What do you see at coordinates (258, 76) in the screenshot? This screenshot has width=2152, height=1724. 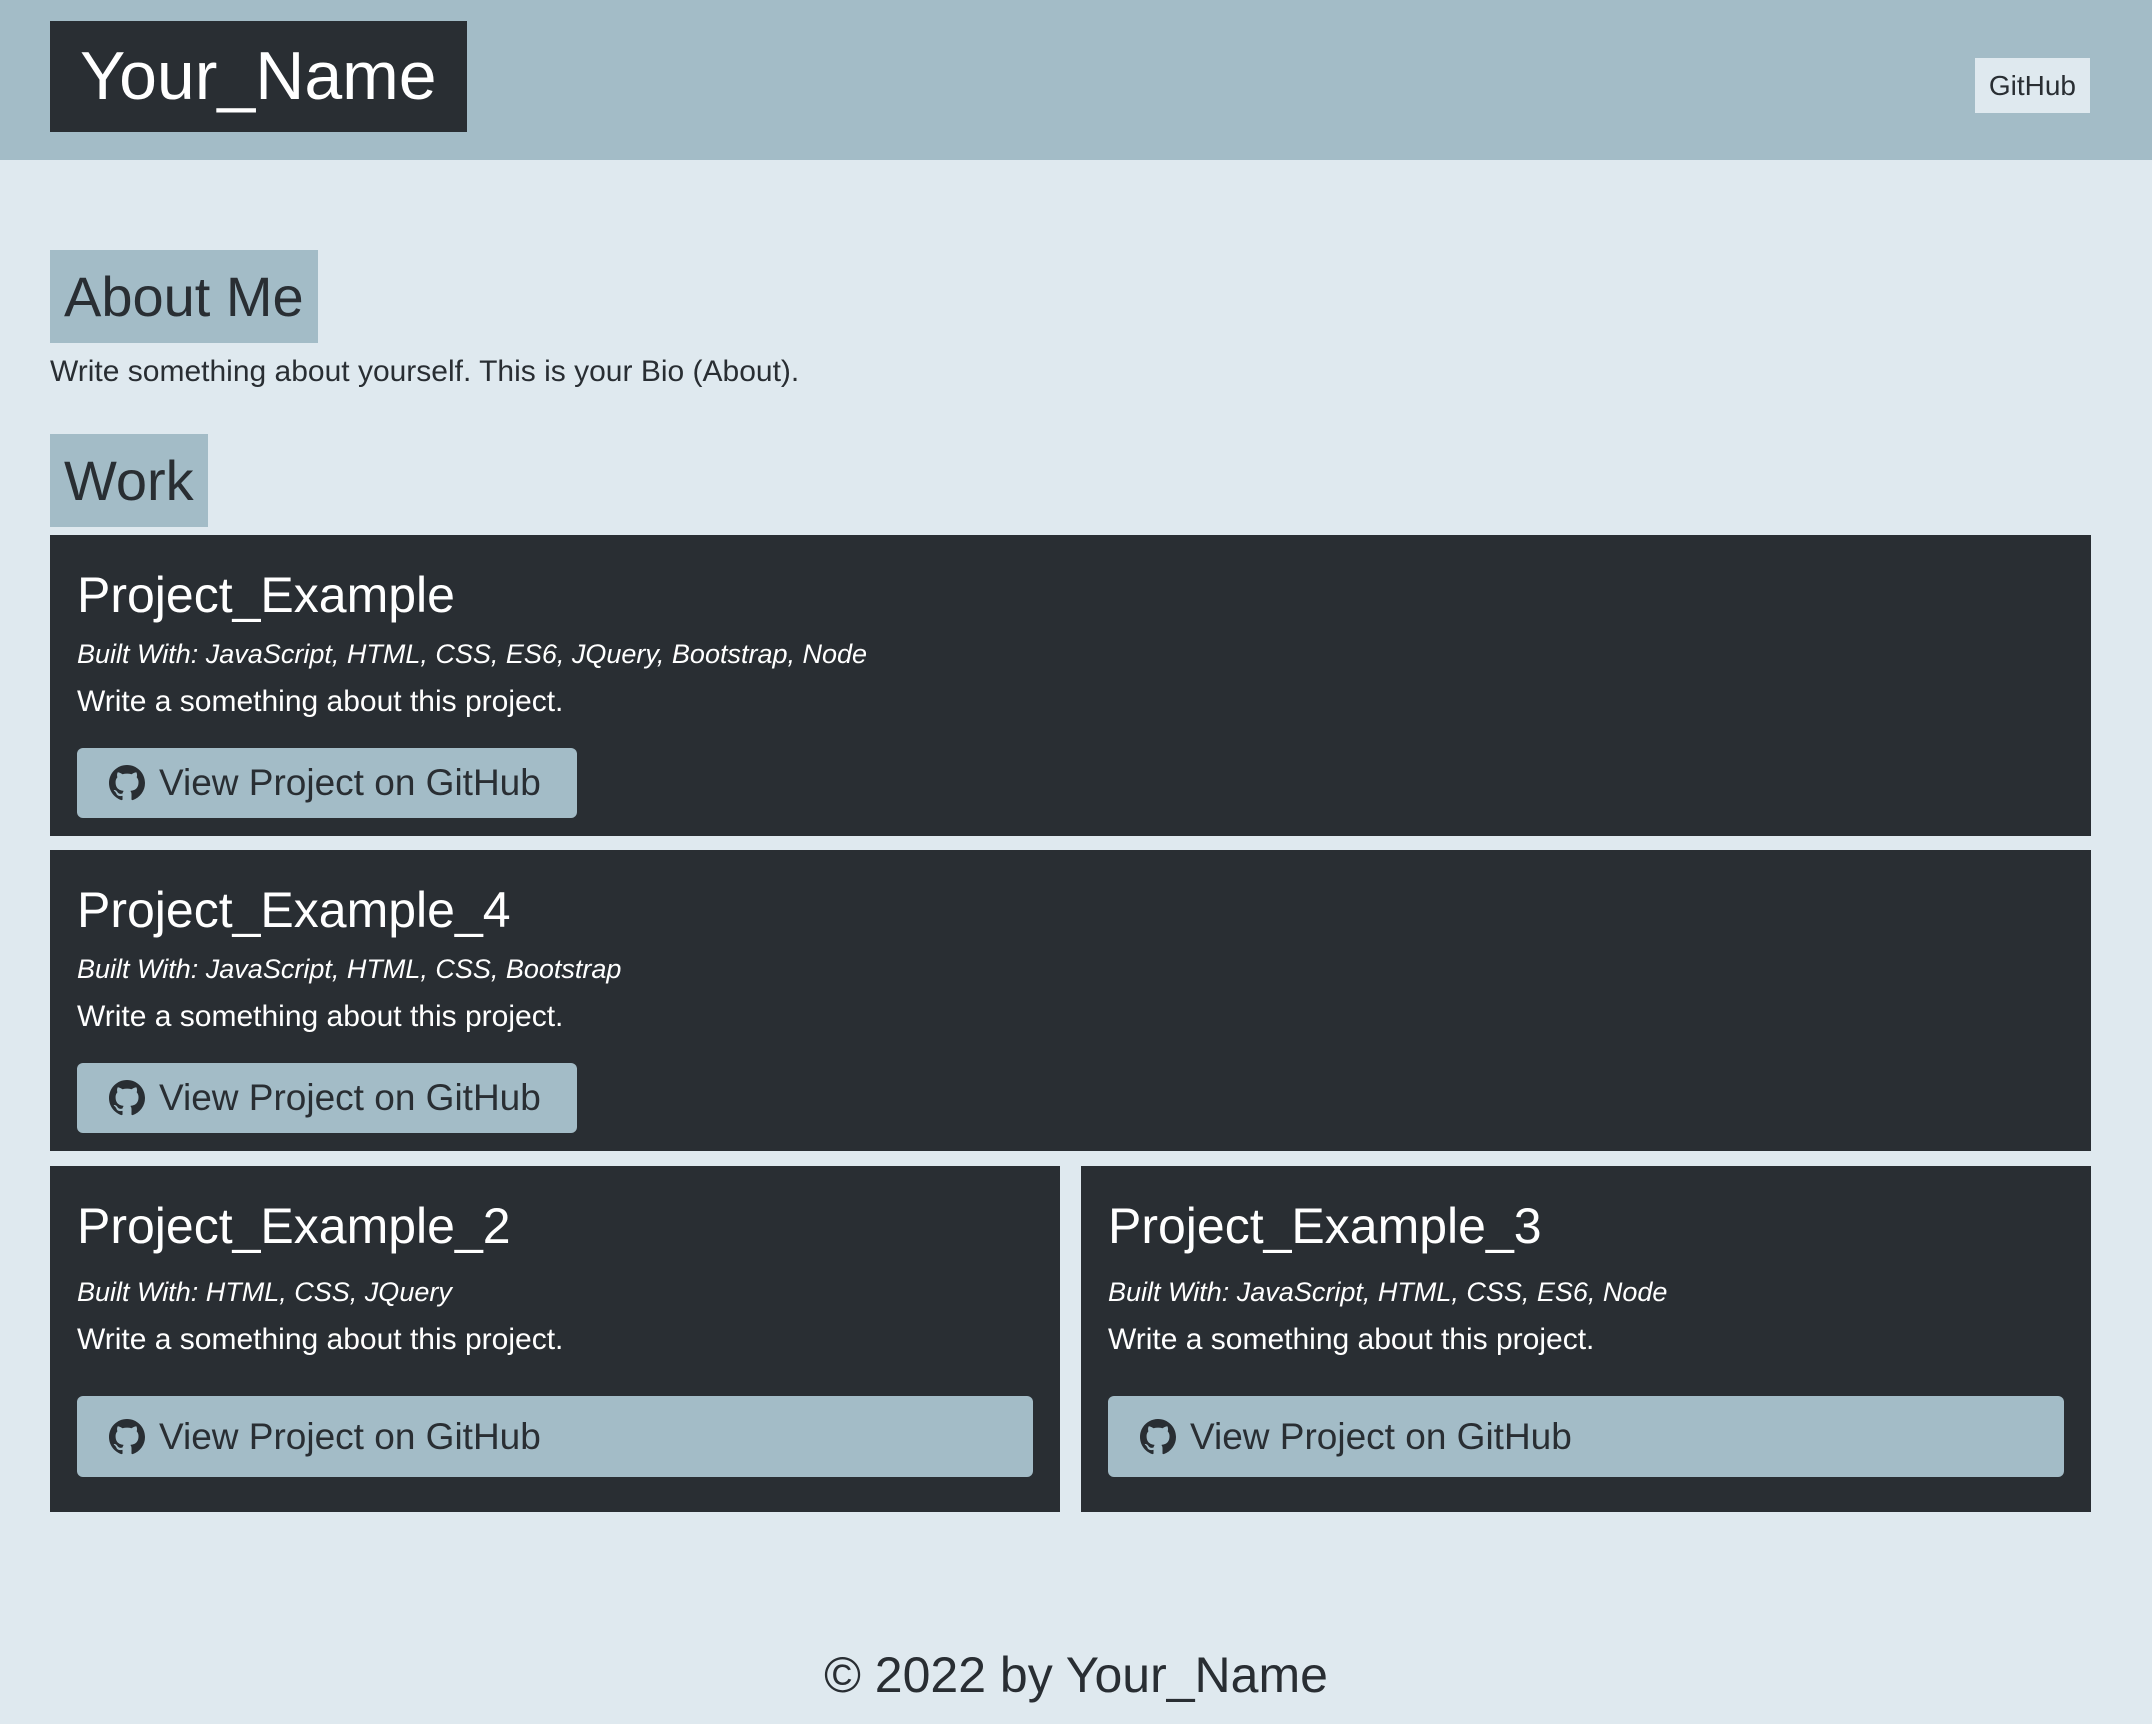 I see `site-brand: Your_Name` at bounding box center [258, 76].